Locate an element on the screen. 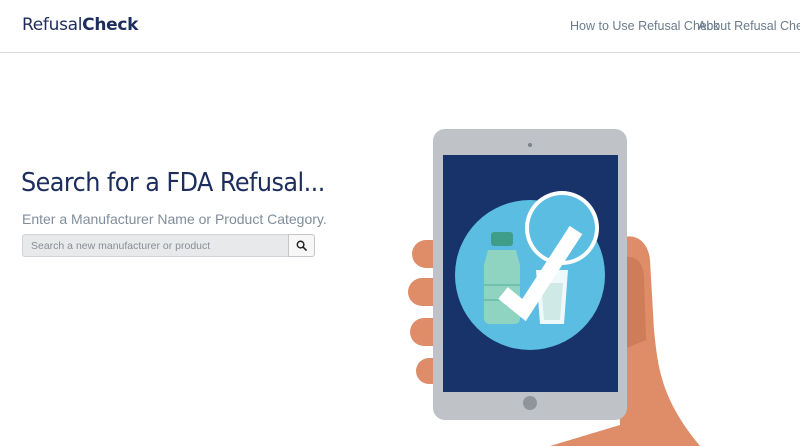 Image resolution: width=800 pixels, height=446 pixels. search-icon is located at coordinates (301, 245).